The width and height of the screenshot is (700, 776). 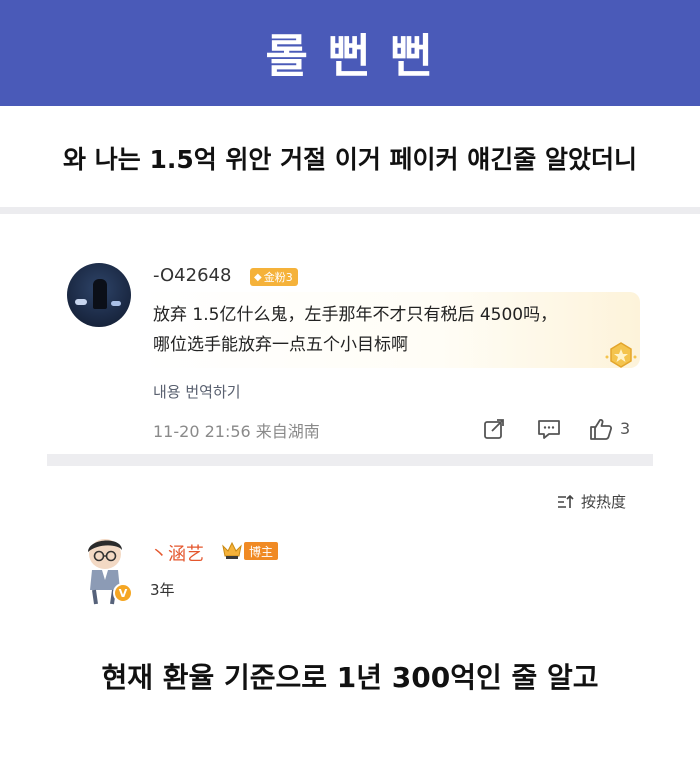 I want to click on crown-icon, so click(x=232, y=550).